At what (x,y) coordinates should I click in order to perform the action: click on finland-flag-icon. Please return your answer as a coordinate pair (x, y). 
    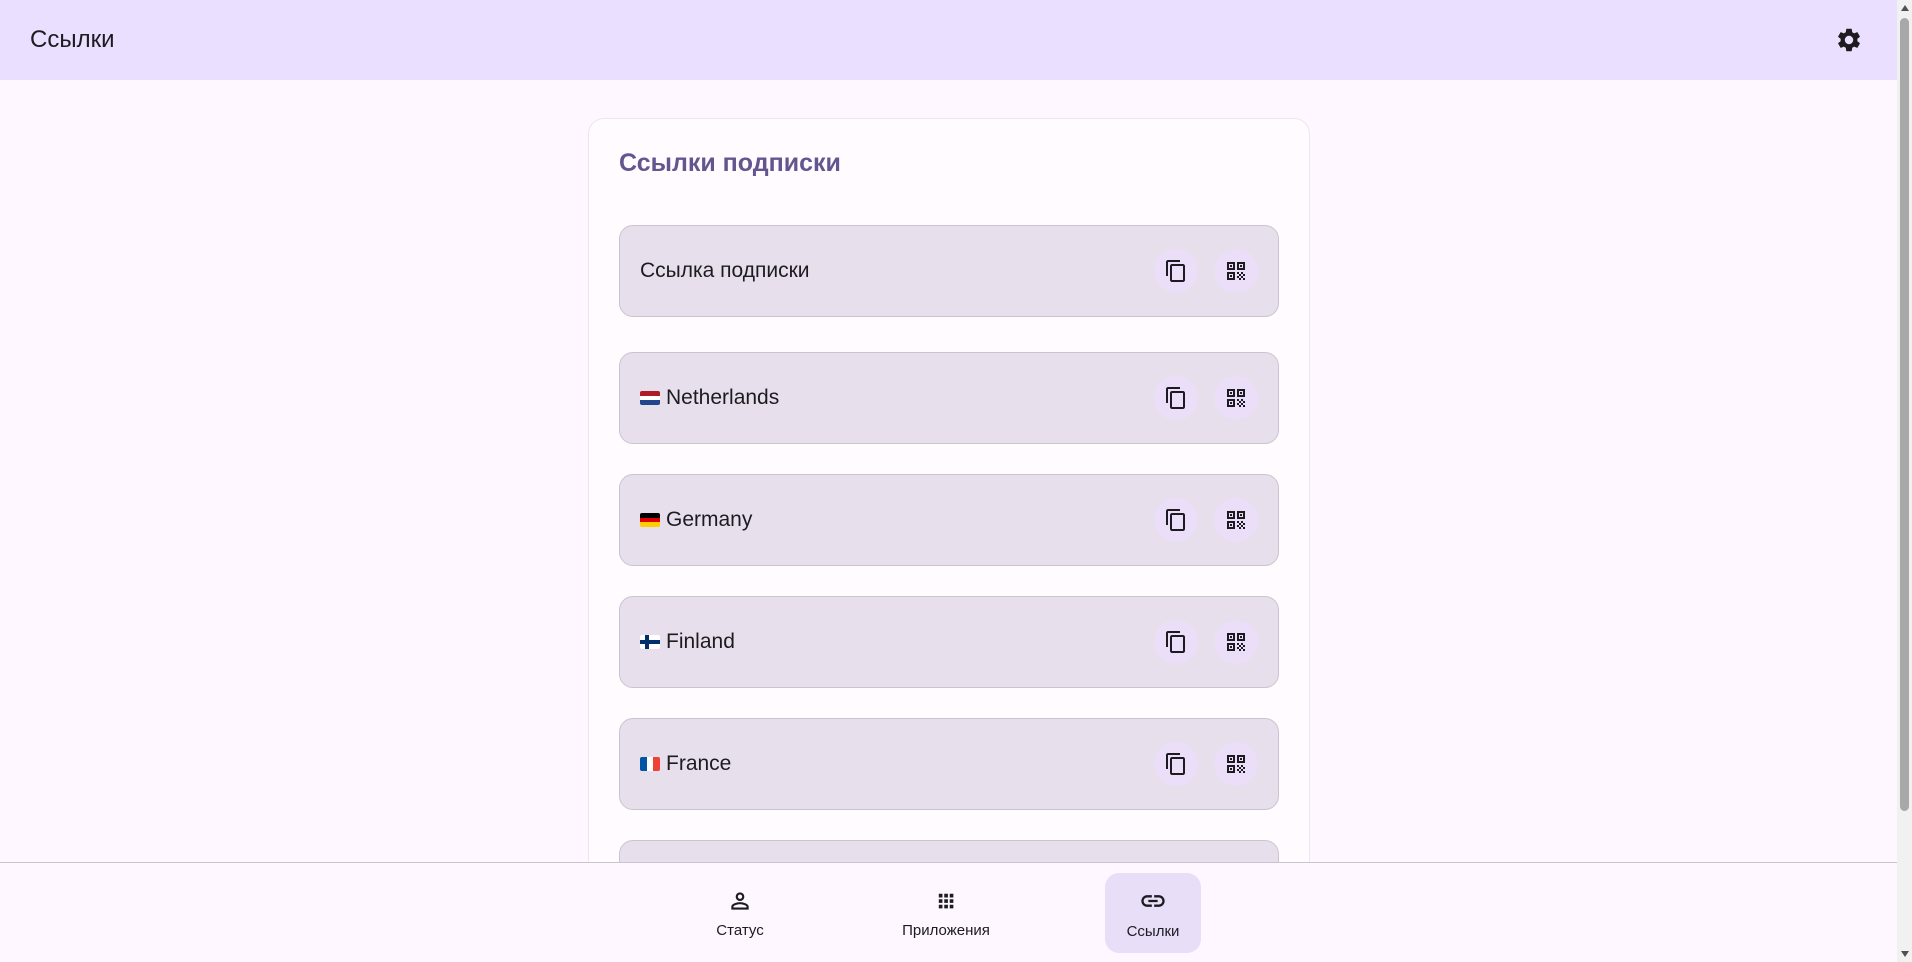
    Looking at the image, I should click on (650, 642).